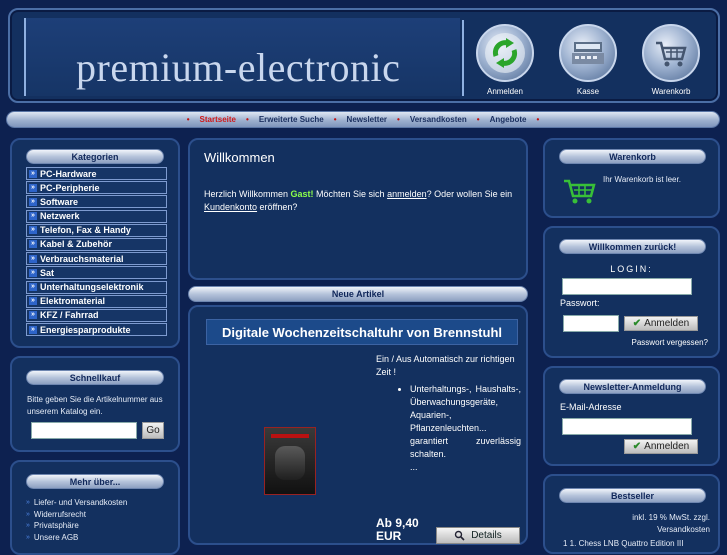  Describe the element at coordinates (96, 330) in the screenshot. I see `category-energiespar: » Energiesparprodukte` at that location.